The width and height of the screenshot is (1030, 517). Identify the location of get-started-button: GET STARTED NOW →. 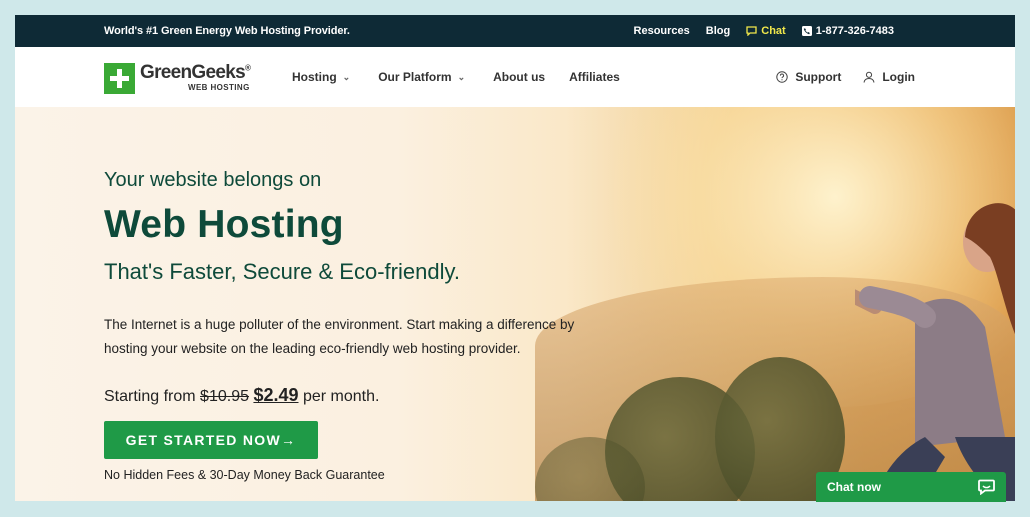
(211, 440).